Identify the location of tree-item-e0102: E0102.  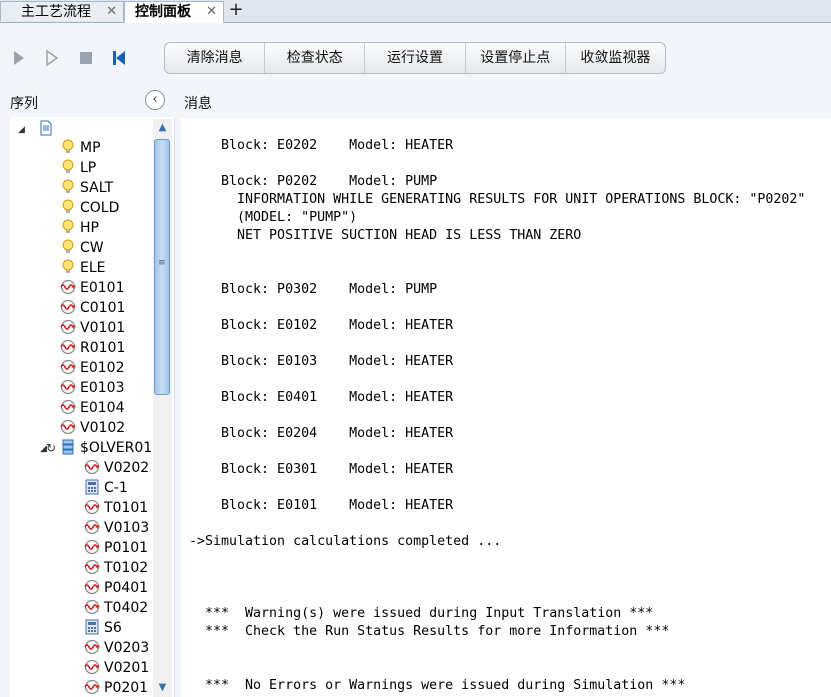
(92, 368).